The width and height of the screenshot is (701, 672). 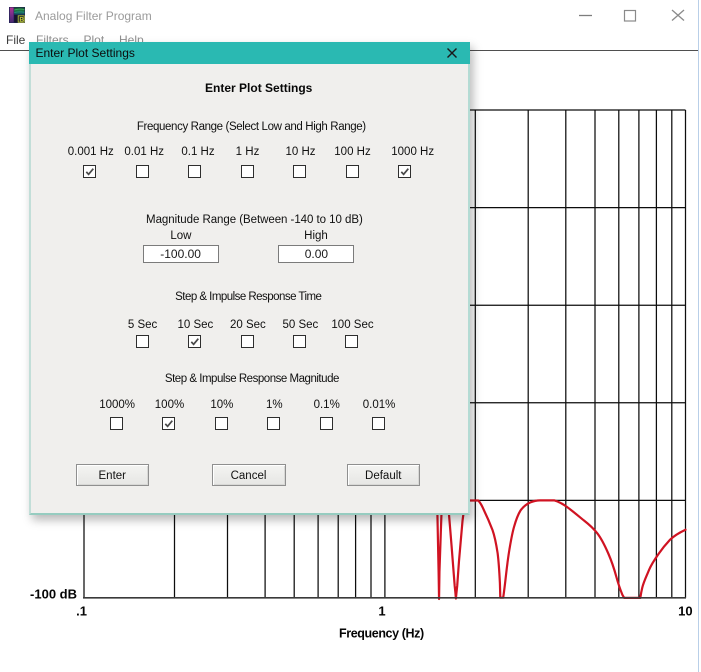 I want to click on svg-text: 1, so click(x=381, y=611).